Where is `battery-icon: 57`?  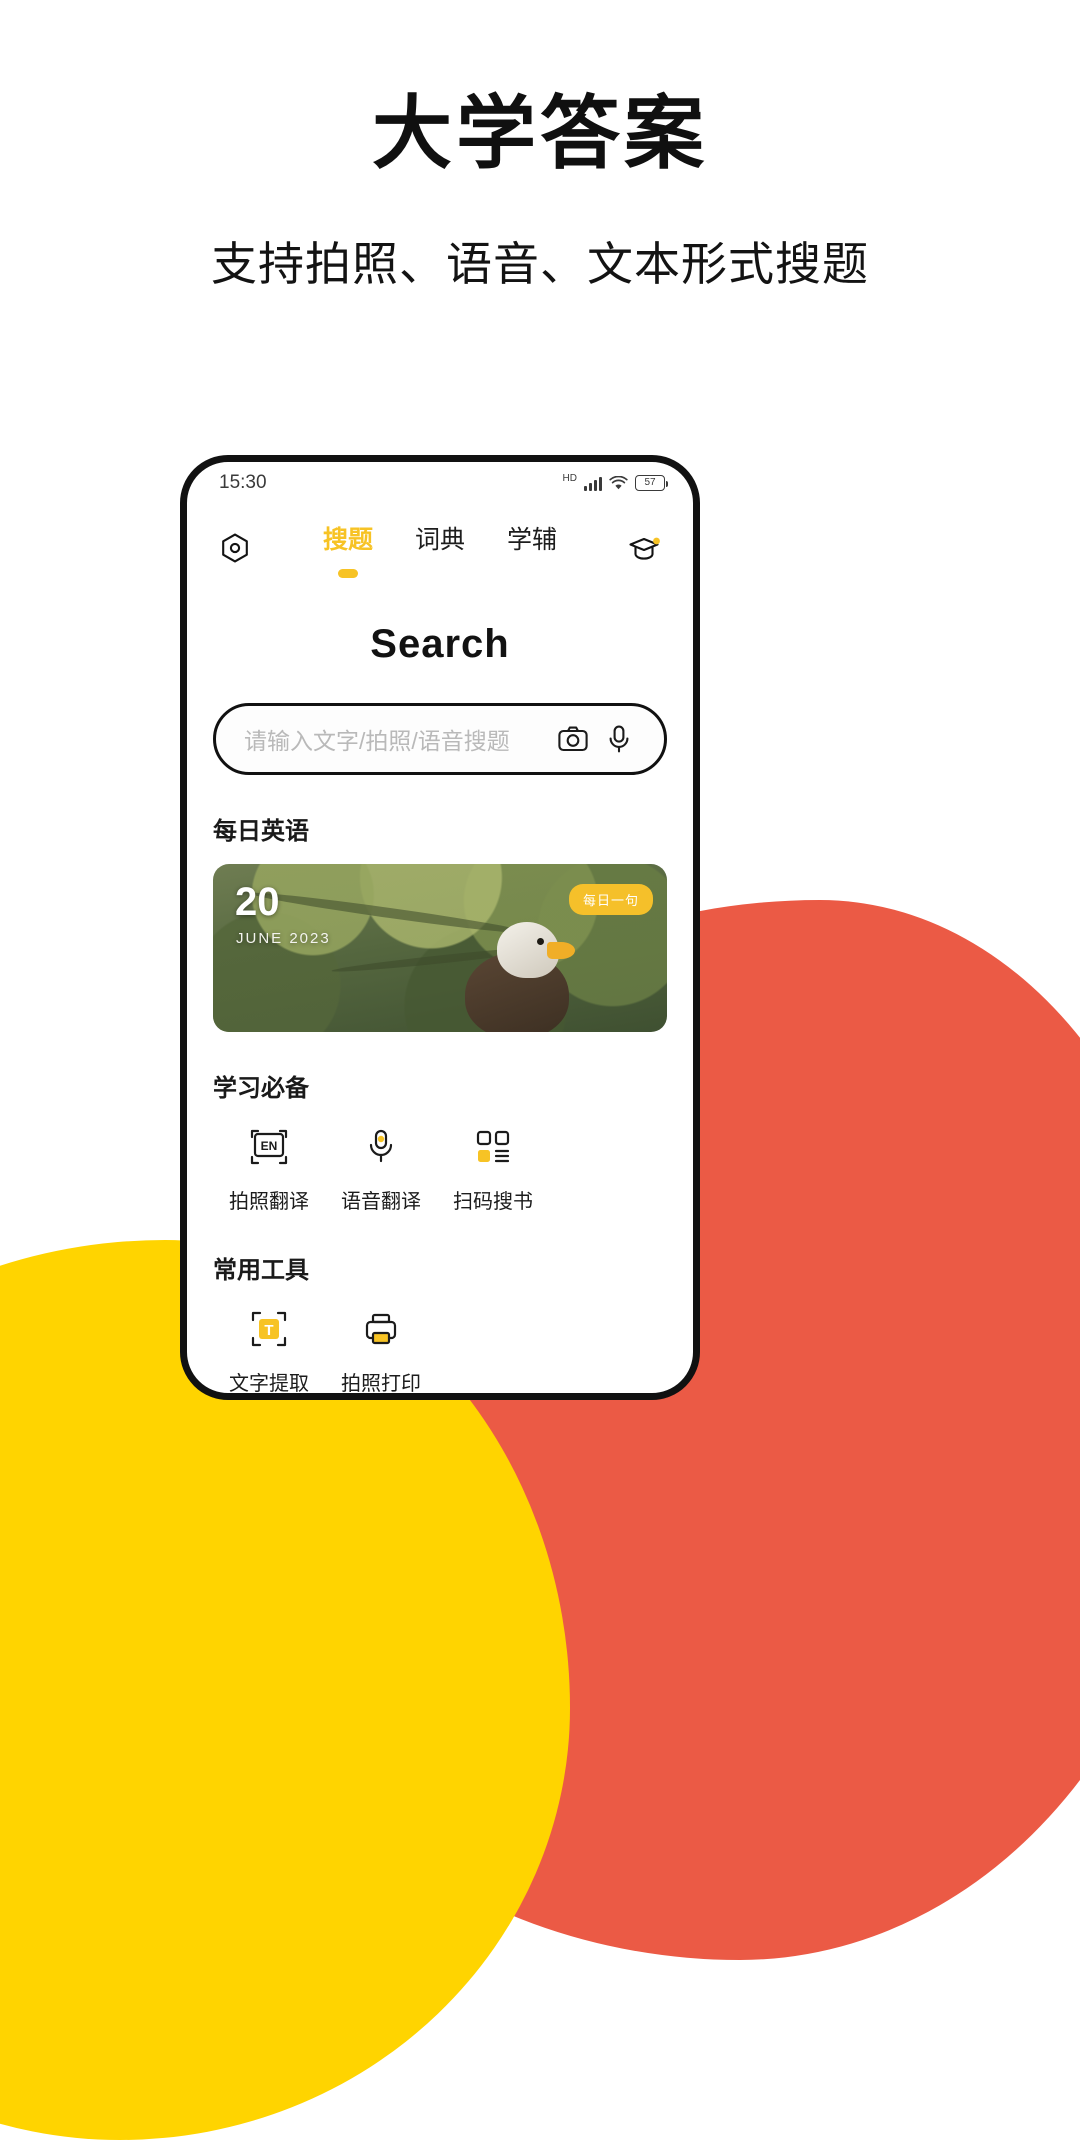
battery-icon: 57 is located at coordinates (651, 483).